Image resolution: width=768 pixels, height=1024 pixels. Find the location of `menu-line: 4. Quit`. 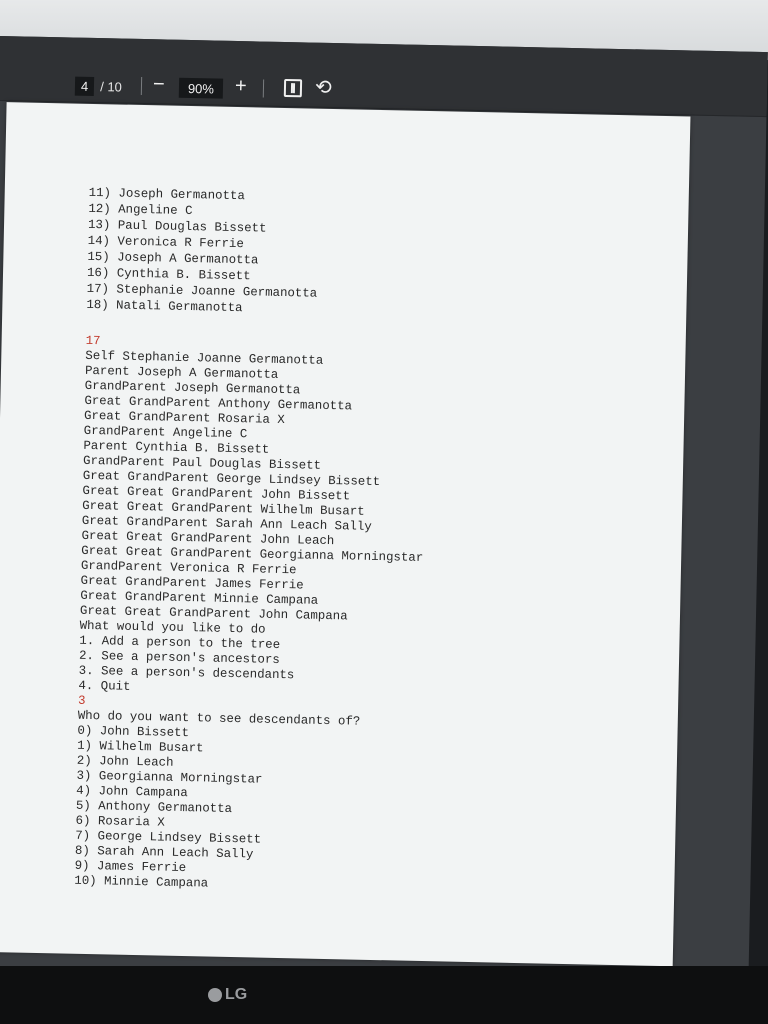

menu-line: 4. Quit is located at coordinates (104, 686).